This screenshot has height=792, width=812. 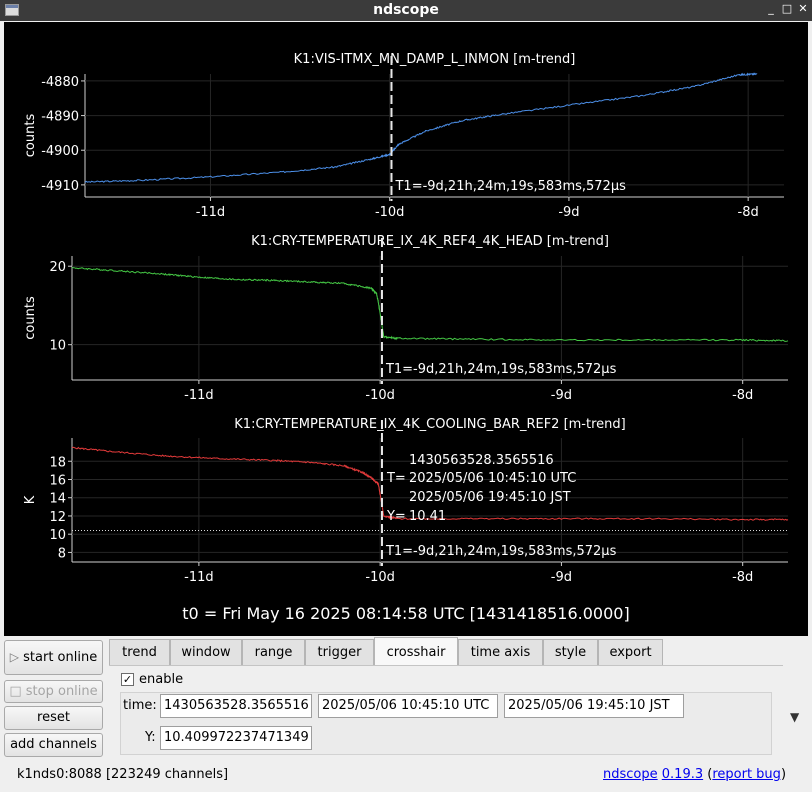 I want to click on crosshair-t-jst: 2025/05/06 19:45:10 JST, so click(x=490, y=497).